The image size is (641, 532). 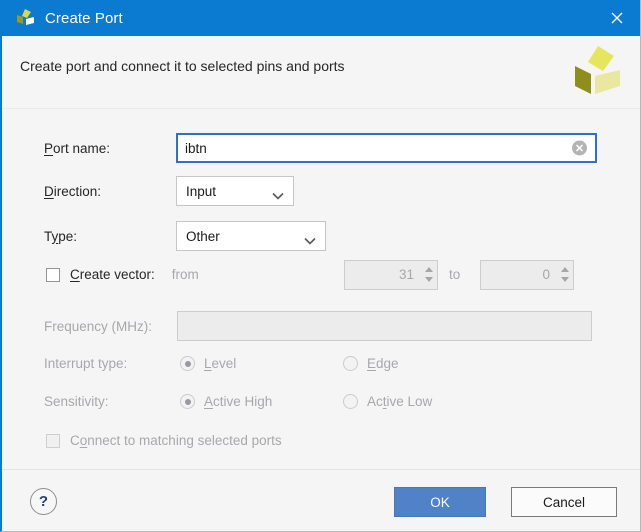 I want to click on type-label: Type:, so click(x=110, y=236).